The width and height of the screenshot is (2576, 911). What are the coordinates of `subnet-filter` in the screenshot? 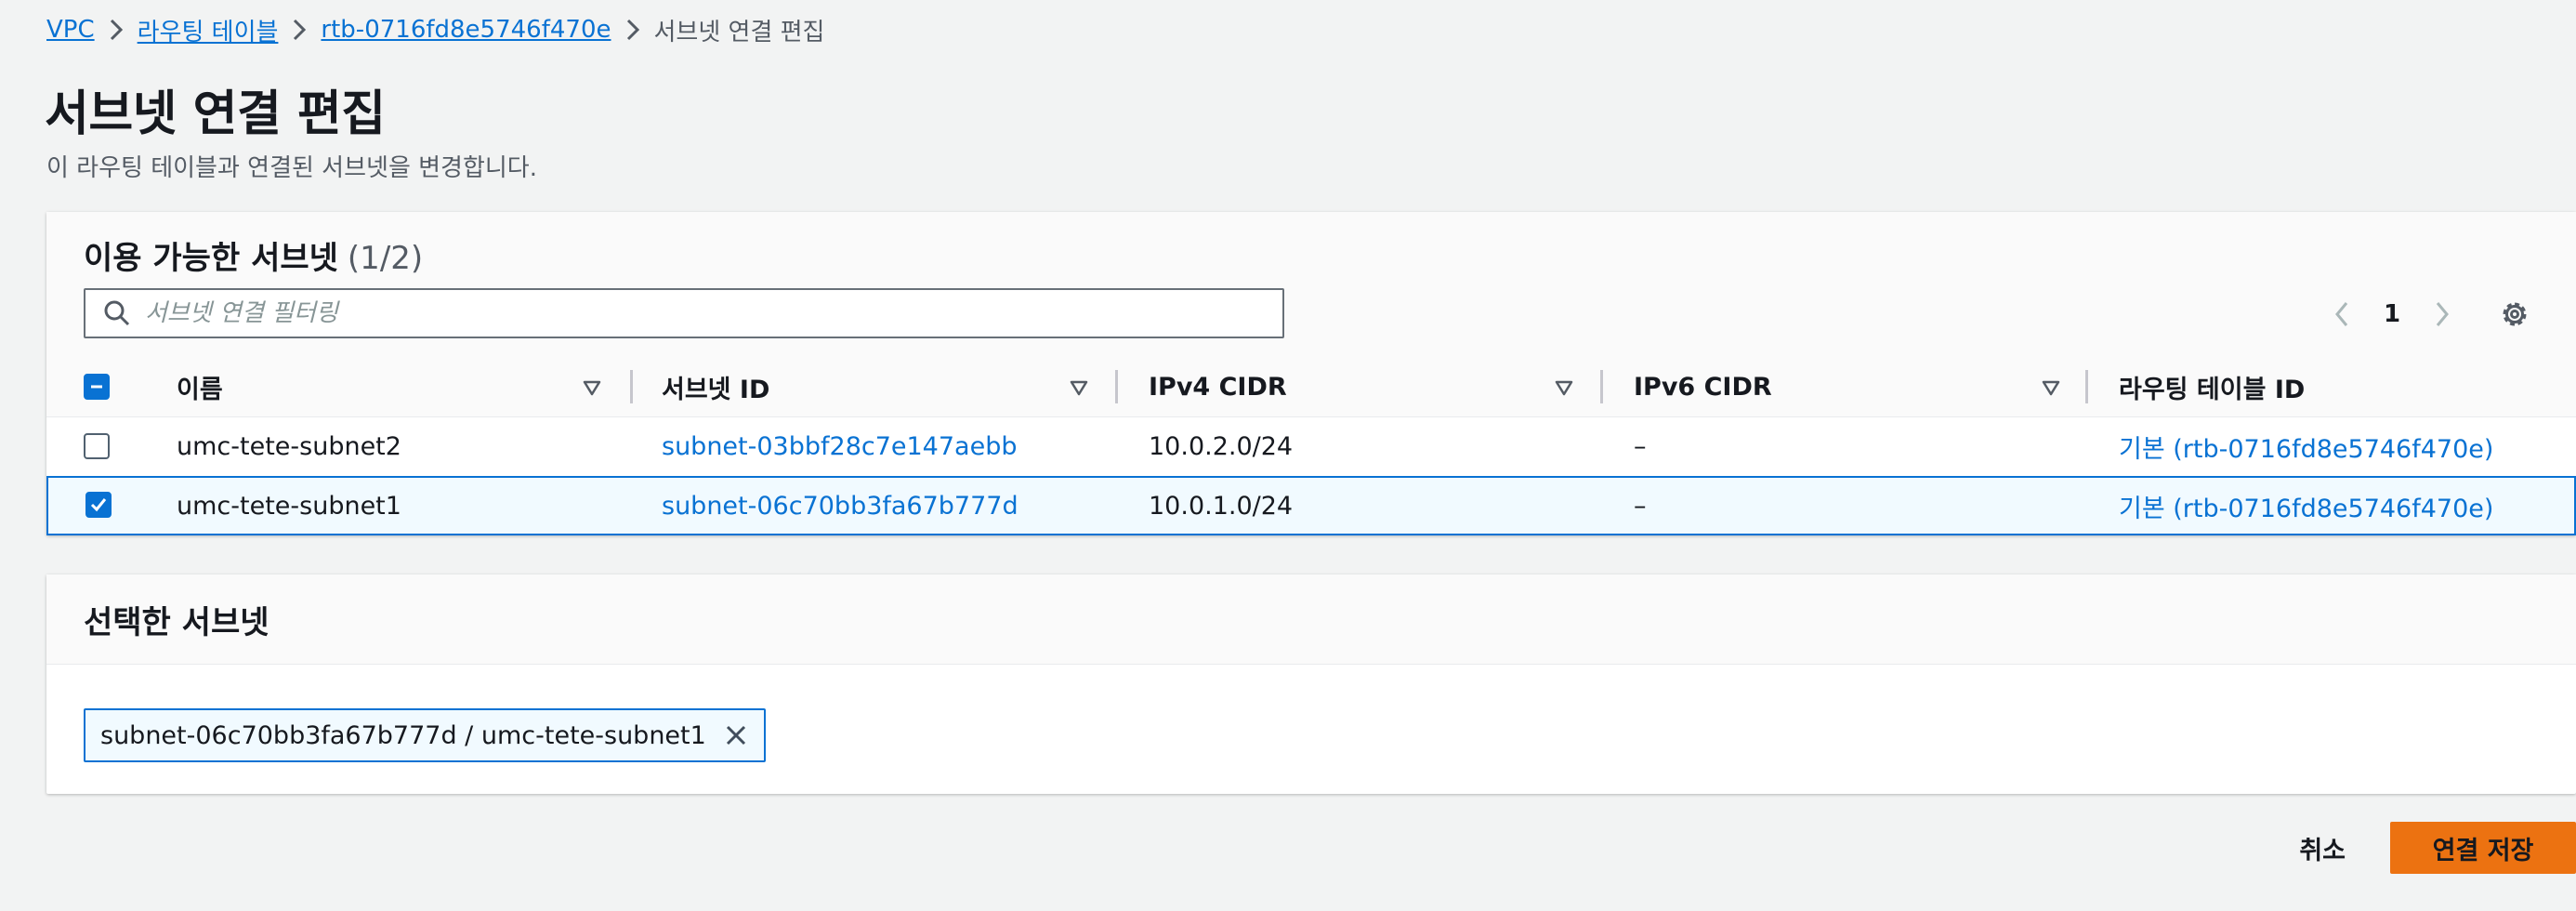 It's located at (684, 313).